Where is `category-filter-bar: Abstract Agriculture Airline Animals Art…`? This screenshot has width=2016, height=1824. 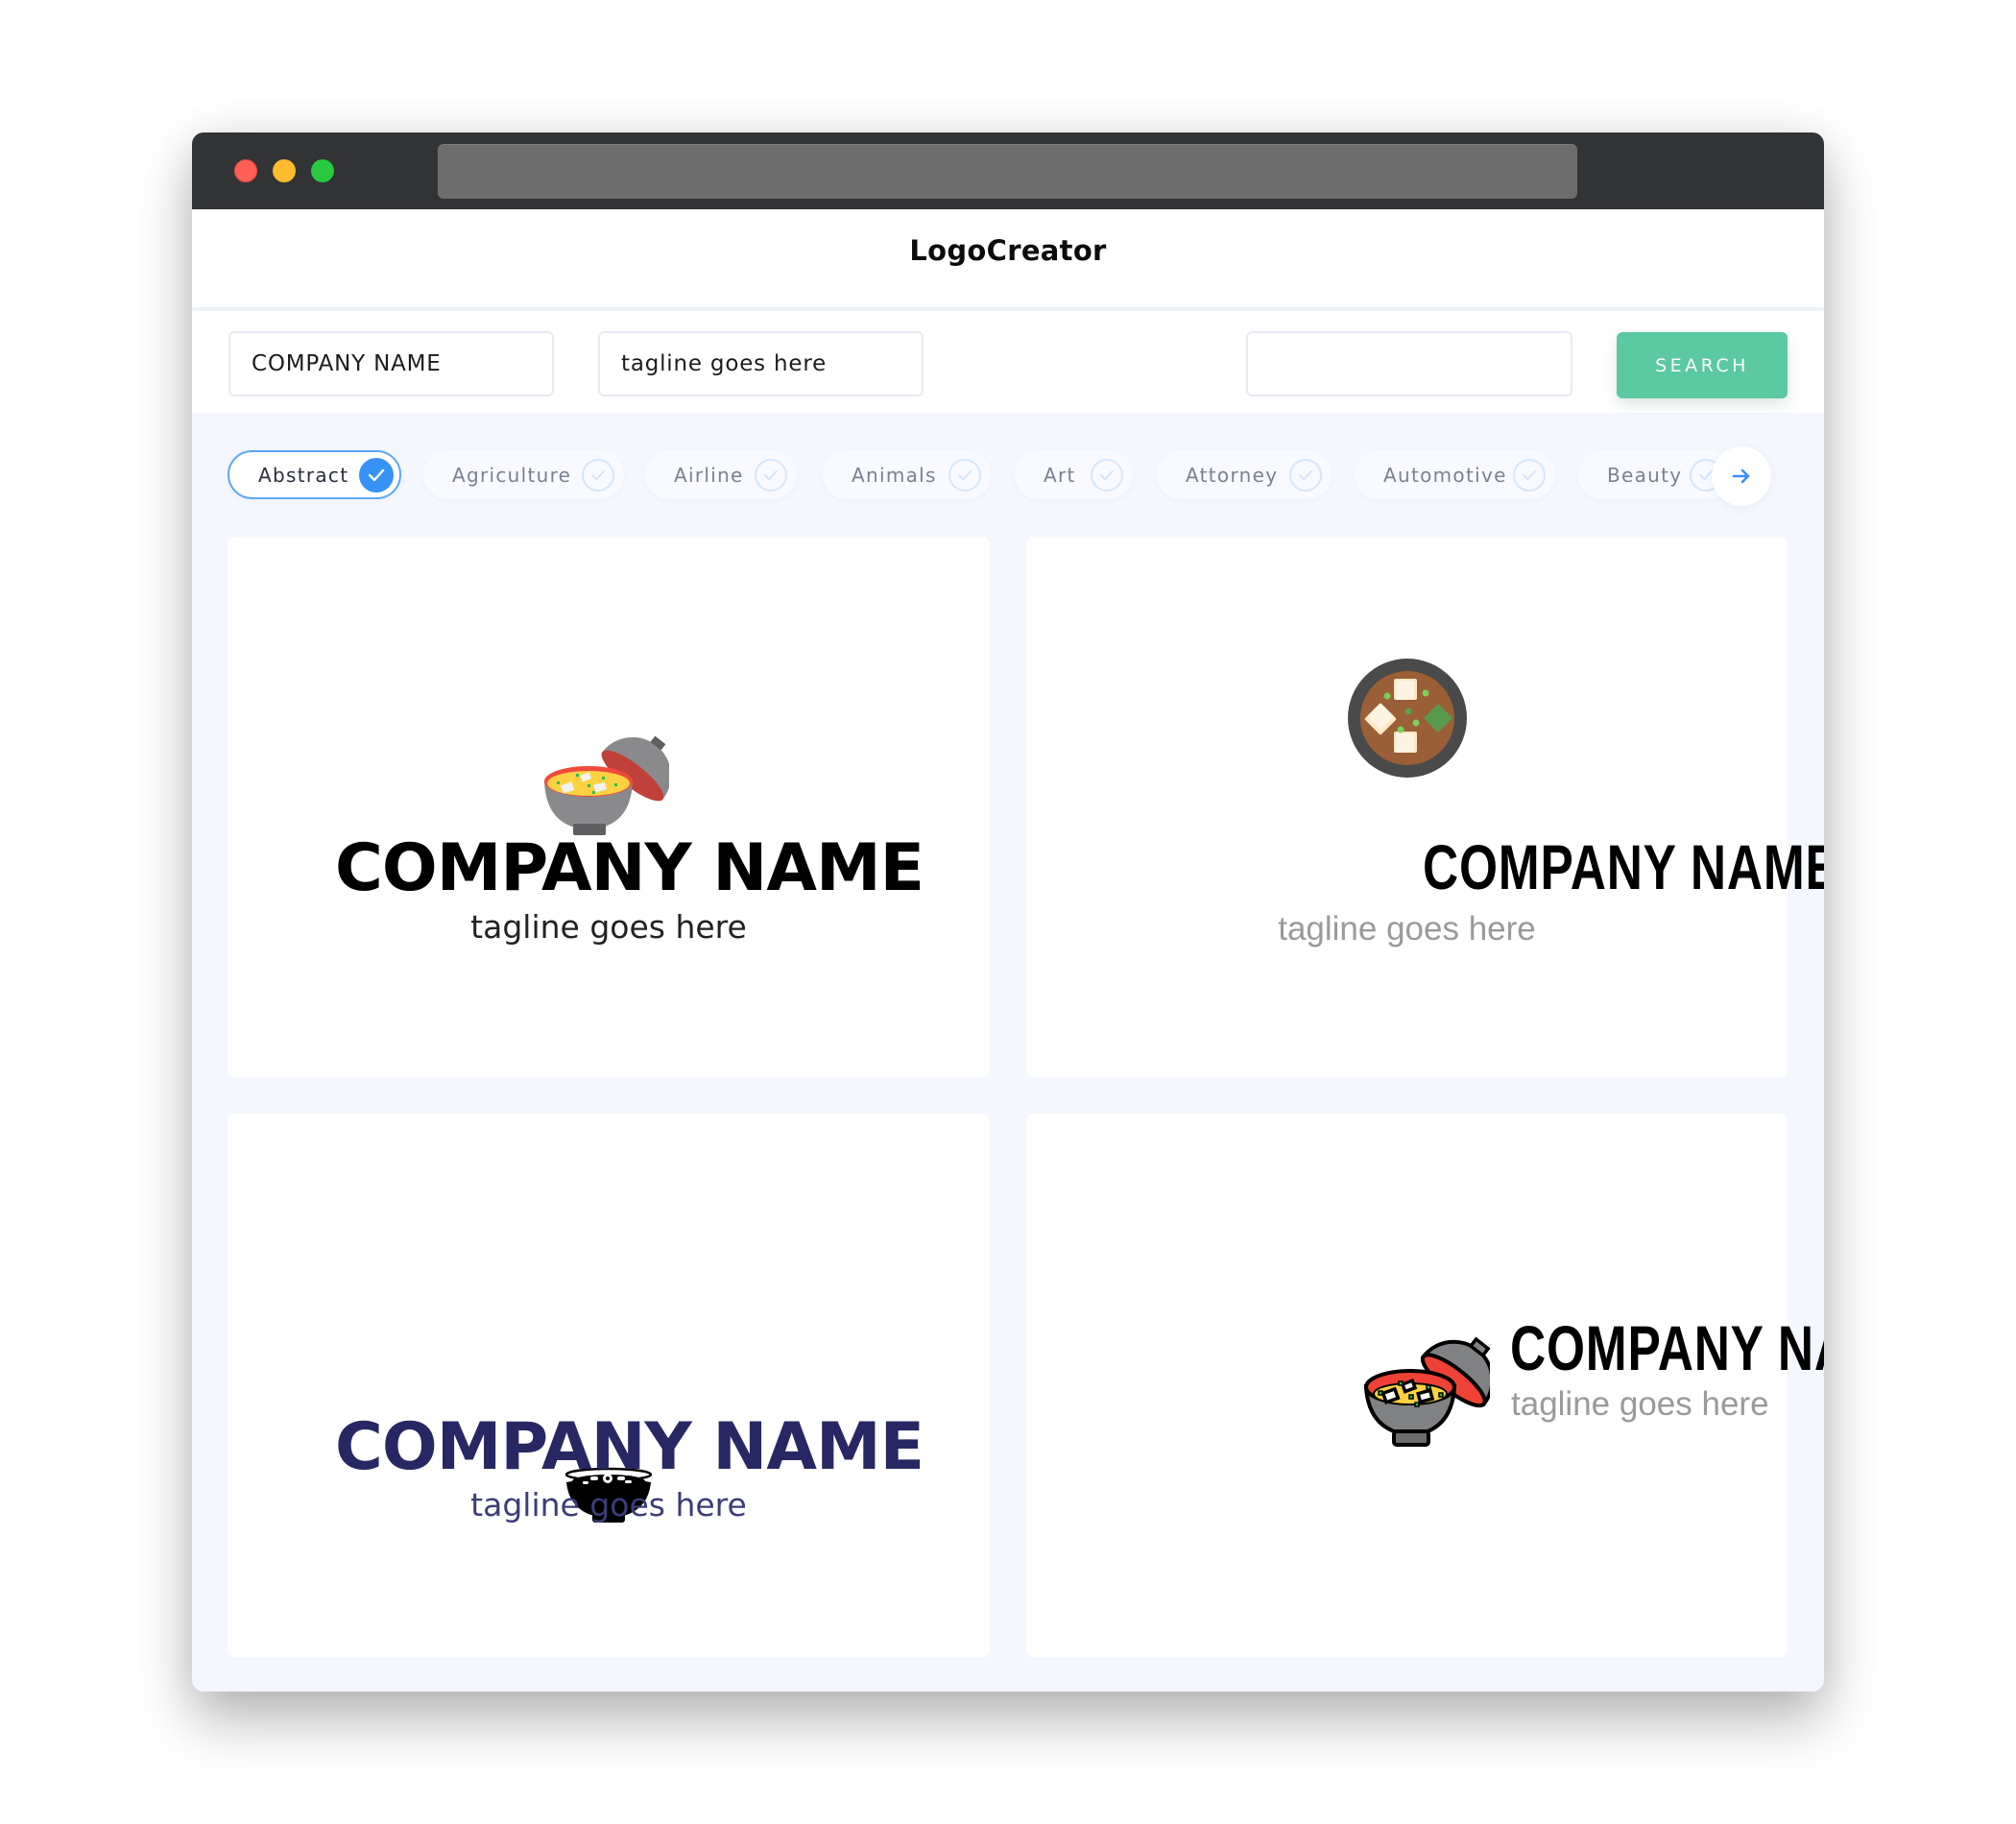 category-filter-bar: Abstract Agriculture Airline Animals Art… is located at coordinates (1008, 470).